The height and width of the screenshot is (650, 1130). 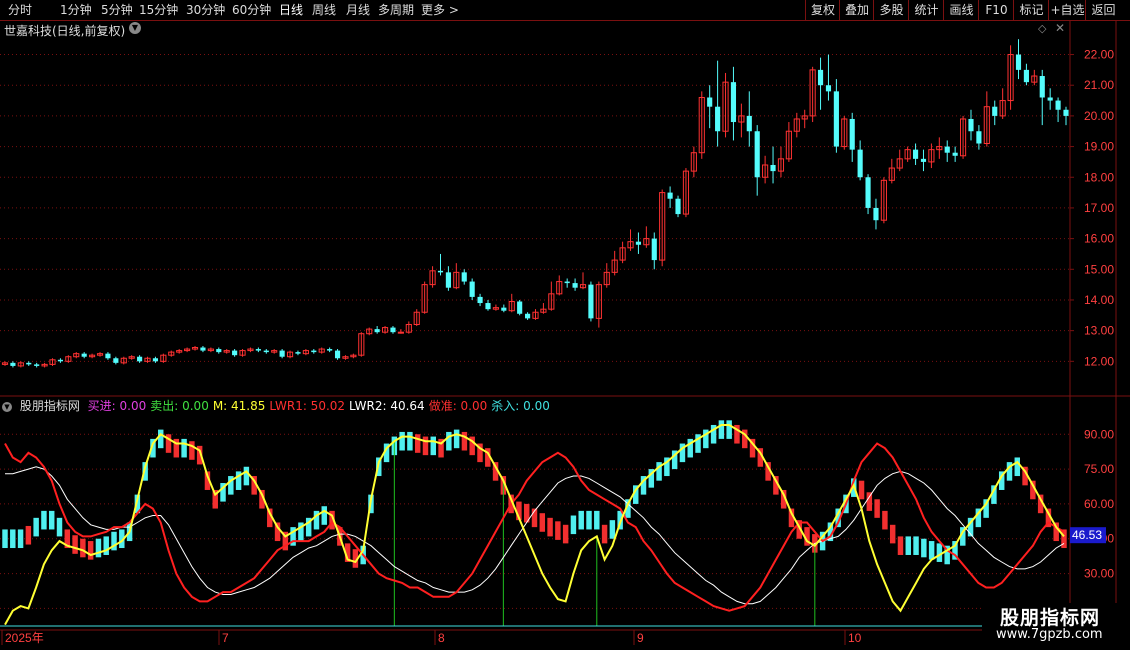 What do you see at coordinates (441, 638) in the screenshot?
I see `date-axis-label: 8` at bounding box center [441, 638].